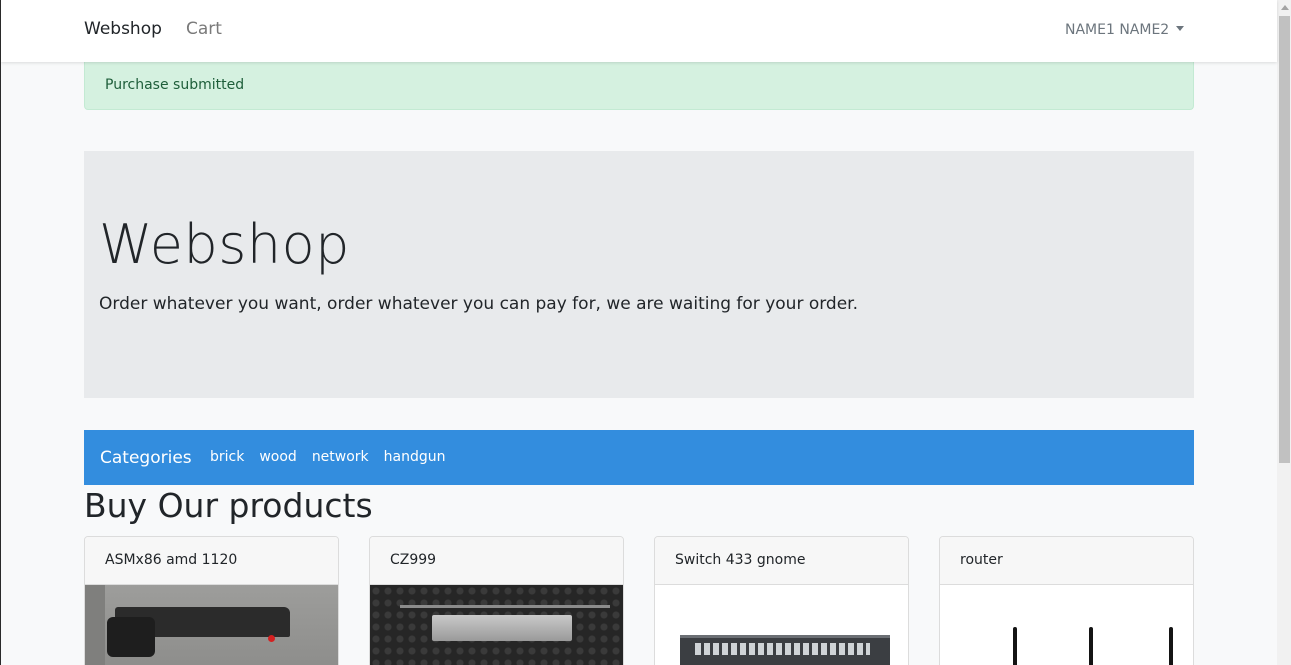 This screenshot has height=665, width=1291. Describe the element at coordinates (271, 638) in the screenshot. I see `handgun-red-dot` at that location.